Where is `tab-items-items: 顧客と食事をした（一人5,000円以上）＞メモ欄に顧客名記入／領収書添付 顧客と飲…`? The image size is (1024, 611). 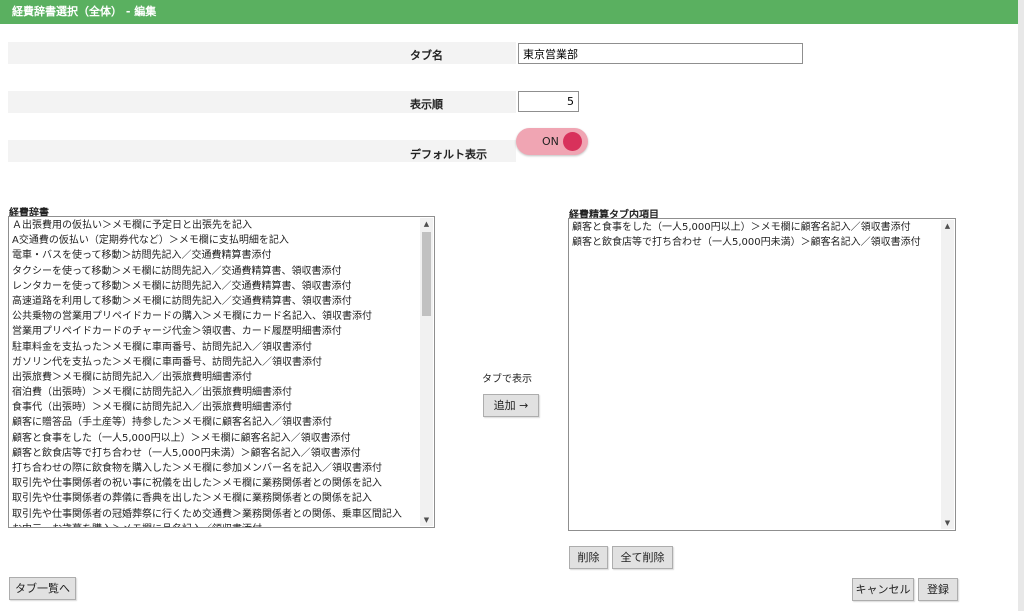
tab-items-items: 顧客と食事をした（一人5,000円以上）＞メモ欄に顧客名記入／領収書添付 顧客と飲… is located at coordinates (756, 235).